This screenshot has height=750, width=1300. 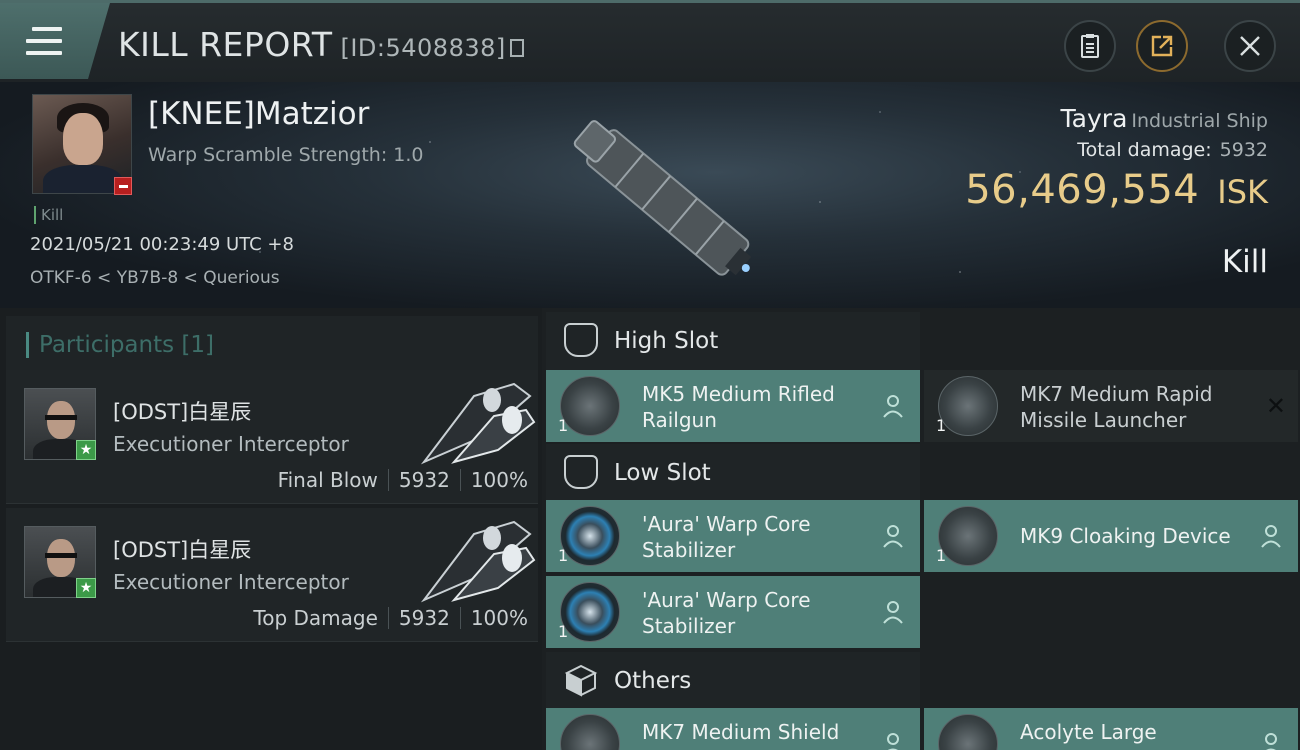 I want to click on victim-name: [KNEE]Matzior, so click(x=258, y=114).